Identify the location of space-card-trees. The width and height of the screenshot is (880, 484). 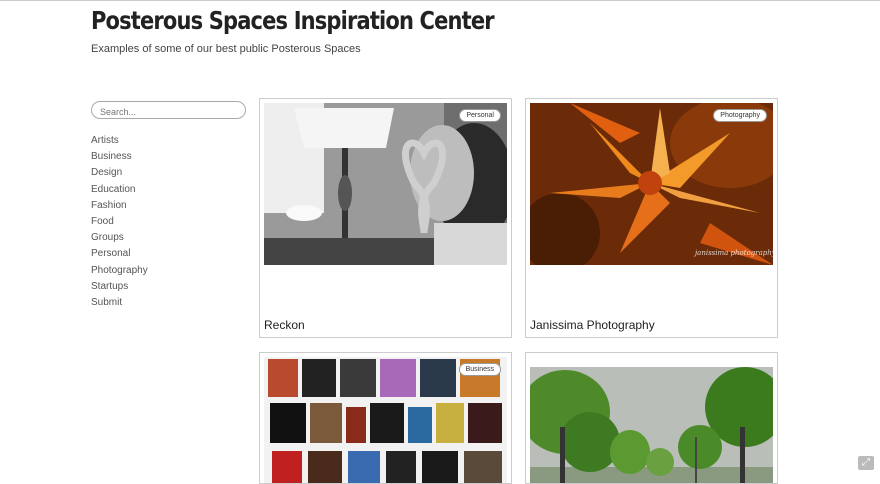
(651, 418).